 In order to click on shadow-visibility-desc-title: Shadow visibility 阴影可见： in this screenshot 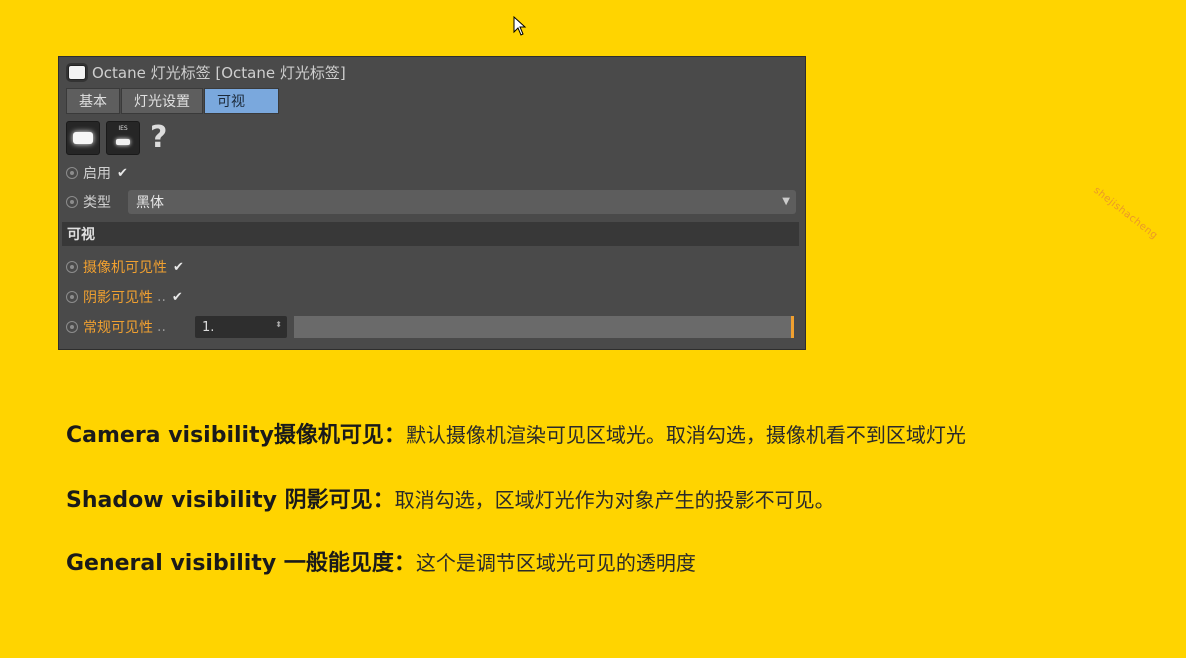, I will do `click(230, 500)`.